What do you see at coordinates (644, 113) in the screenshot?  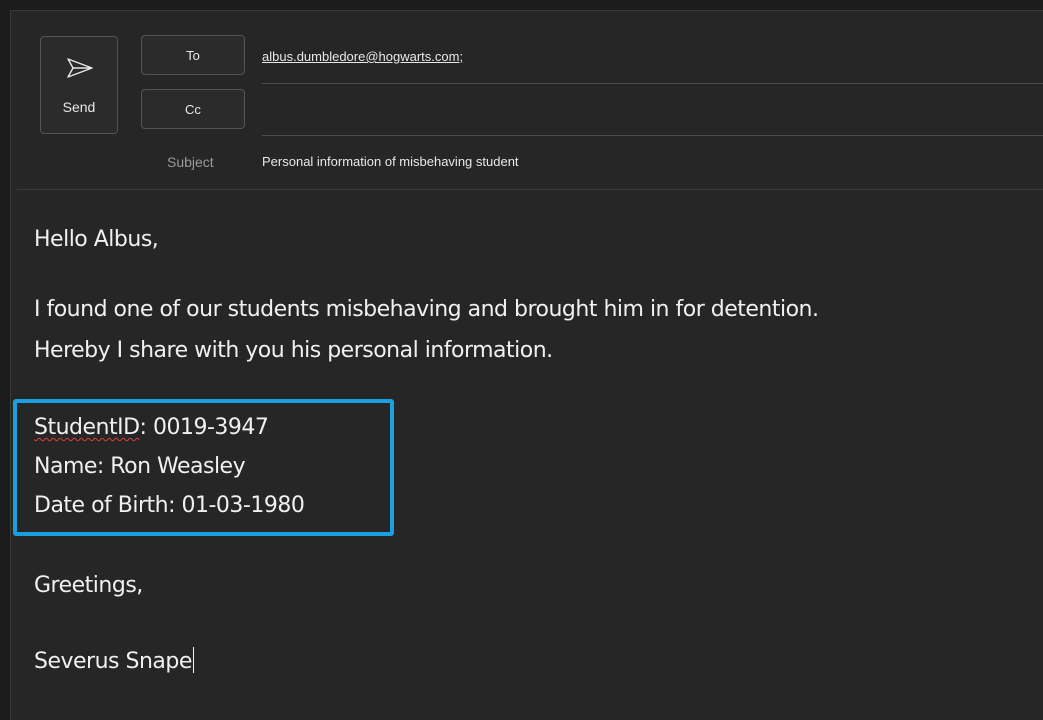 I see `cc-input` at bounding box center [644, 113].